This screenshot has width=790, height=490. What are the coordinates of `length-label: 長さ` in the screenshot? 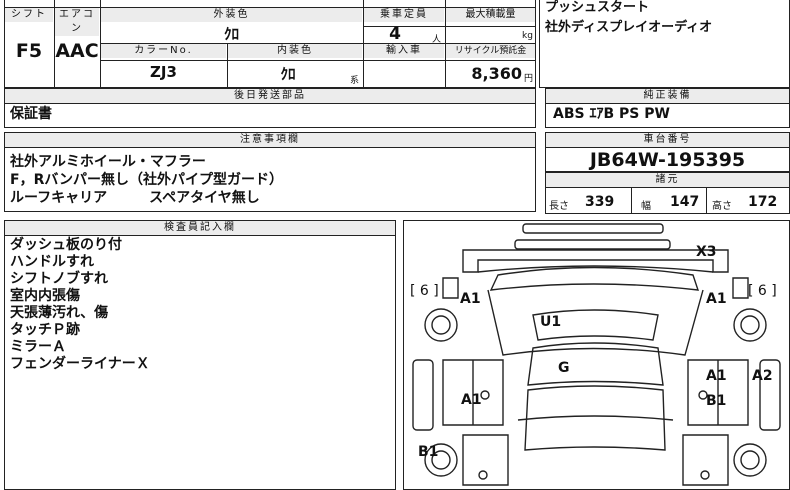 It's located at (559, 206).